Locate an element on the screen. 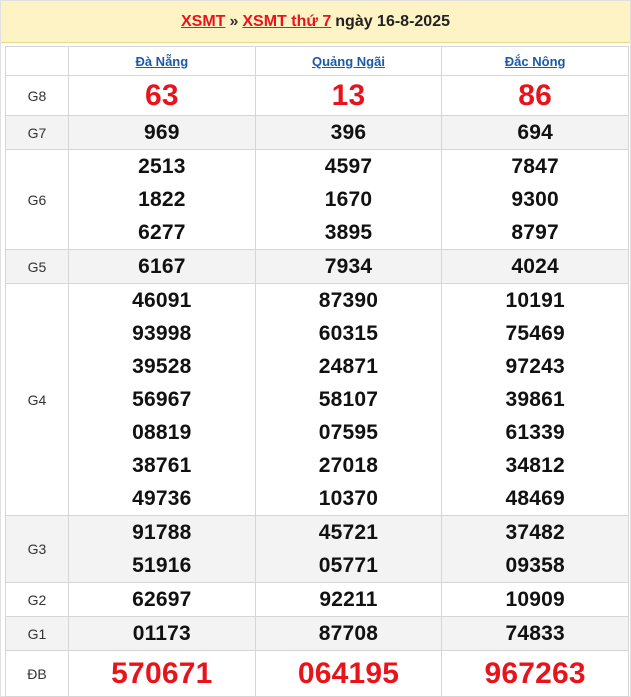 The image size is (631, 697). prize-row-db: ĐB 570671 064195 967263 is located at coordinates (317, 673).